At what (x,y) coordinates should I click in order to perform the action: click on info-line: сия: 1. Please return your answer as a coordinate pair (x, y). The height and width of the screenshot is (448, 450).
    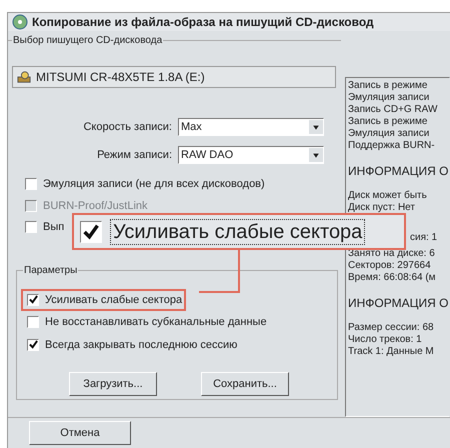
    Looking at the image, I should click on (424, 238).